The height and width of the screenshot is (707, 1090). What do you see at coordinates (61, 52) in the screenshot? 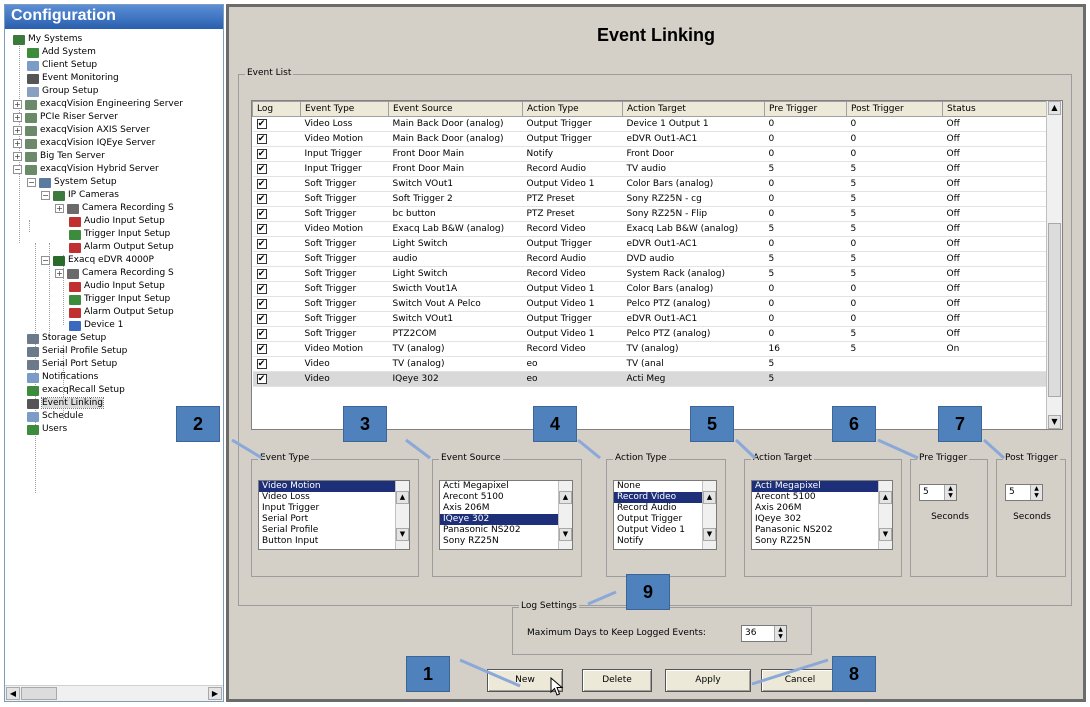
I see `tree-item: Add System` at bounding box center [61, 52].